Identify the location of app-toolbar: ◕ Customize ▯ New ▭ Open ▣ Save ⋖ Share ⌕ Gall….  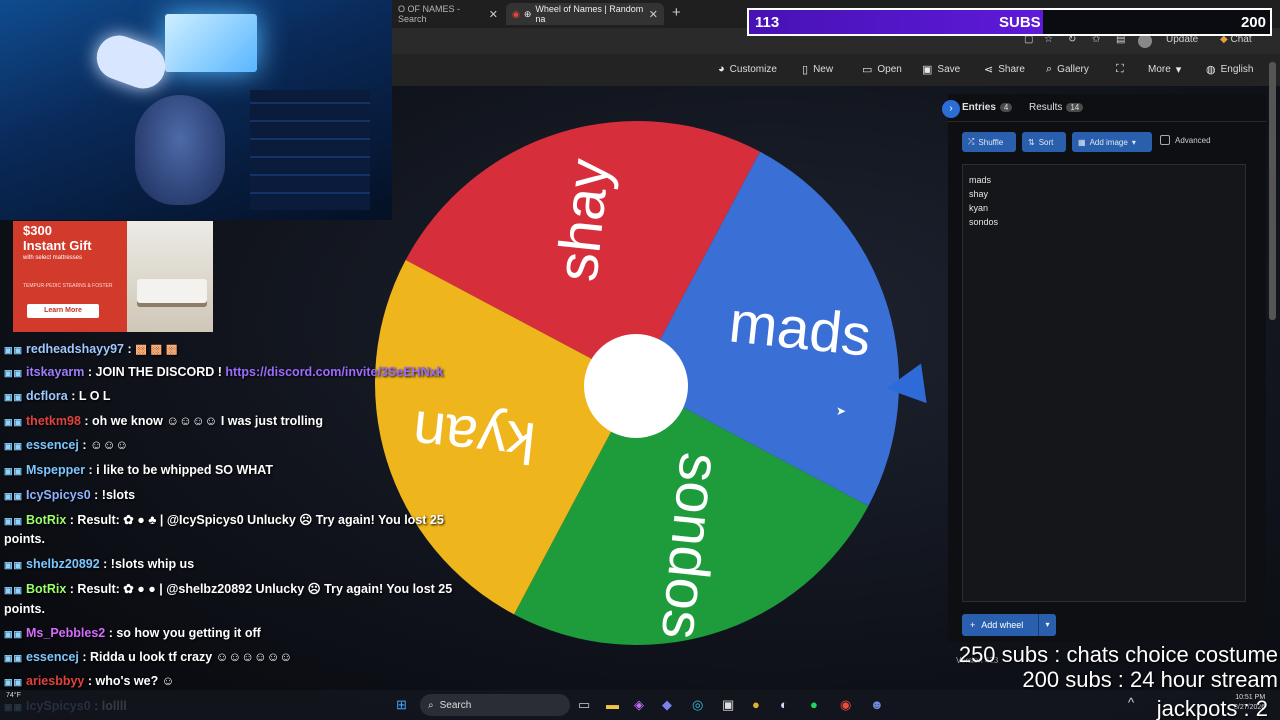
(836, 70).